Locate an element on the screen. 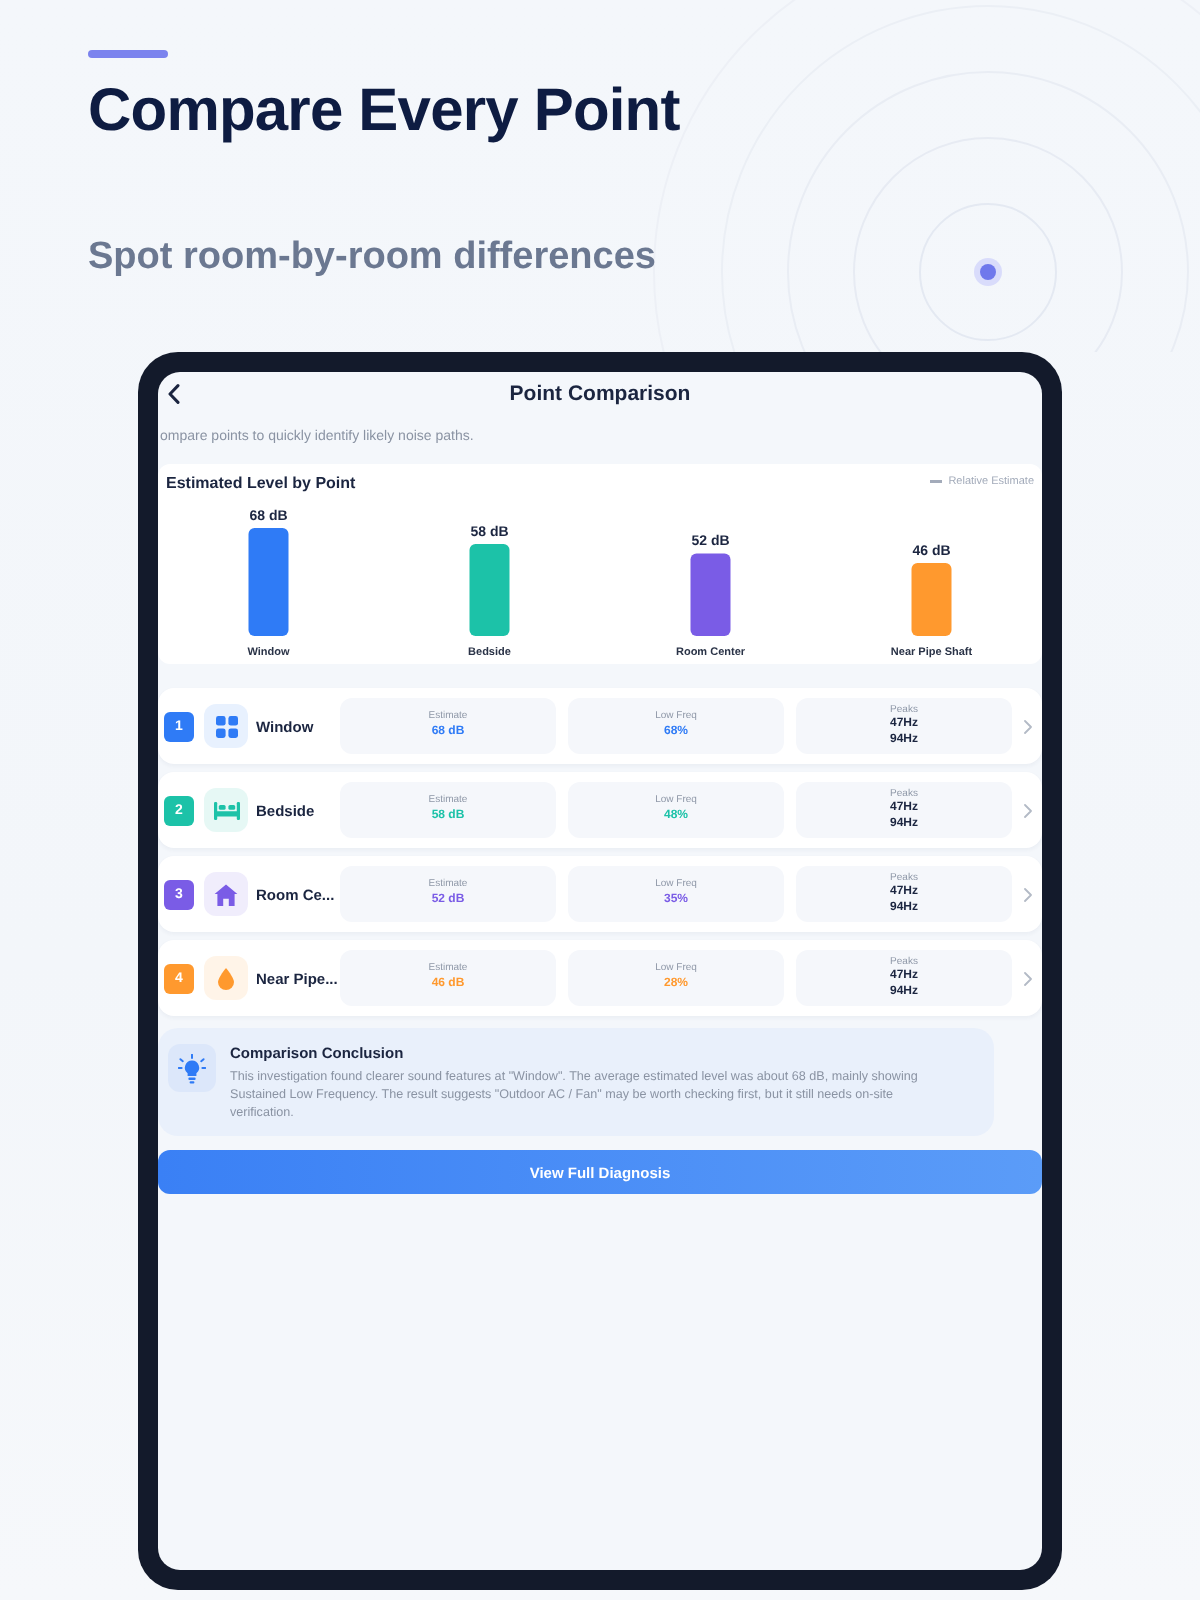 Image resolution: width=1200 pixels, height=1600 pixels. chart-title: Estimated Level by Point is located at coordinates (261, 482).